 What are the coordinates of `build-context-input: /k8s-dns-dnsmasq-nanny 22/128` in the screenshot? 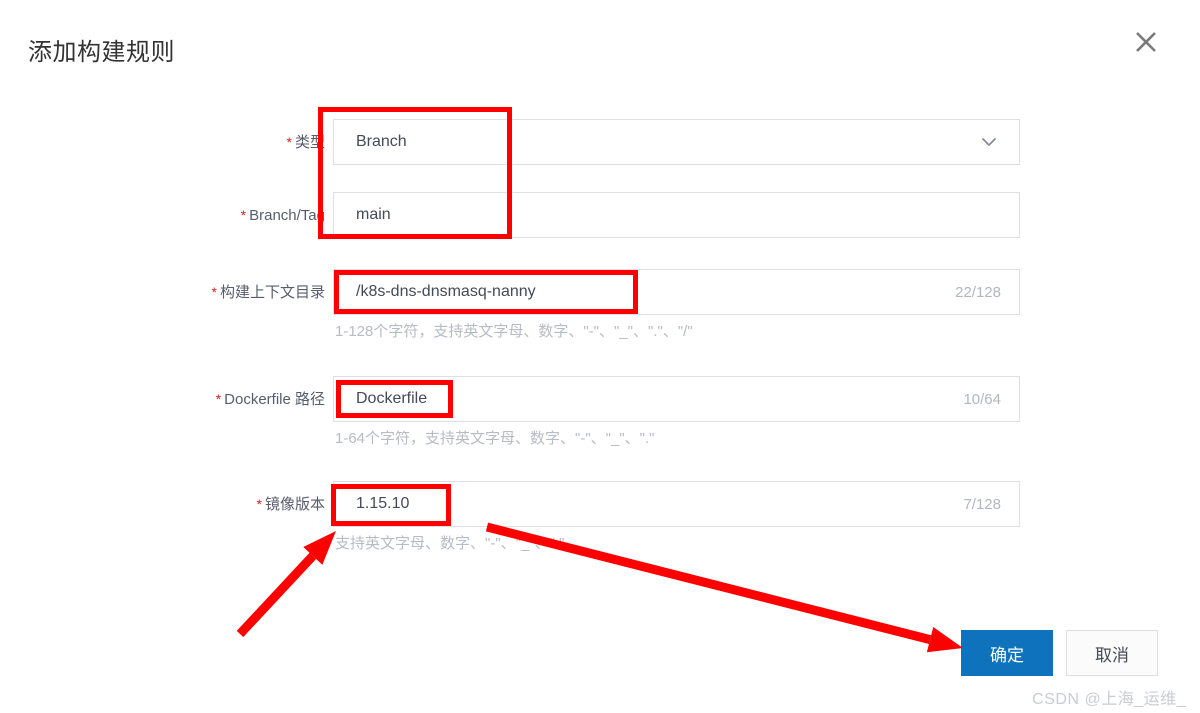 It's located at (676, 292).